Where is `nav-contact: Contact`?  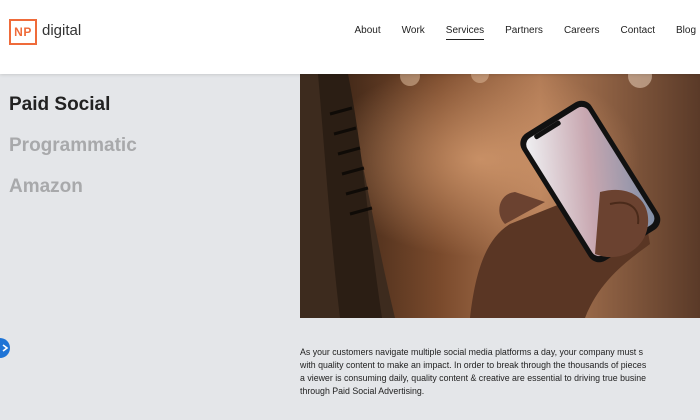
nav-contact: Contact is located at coordinates (638, 32).